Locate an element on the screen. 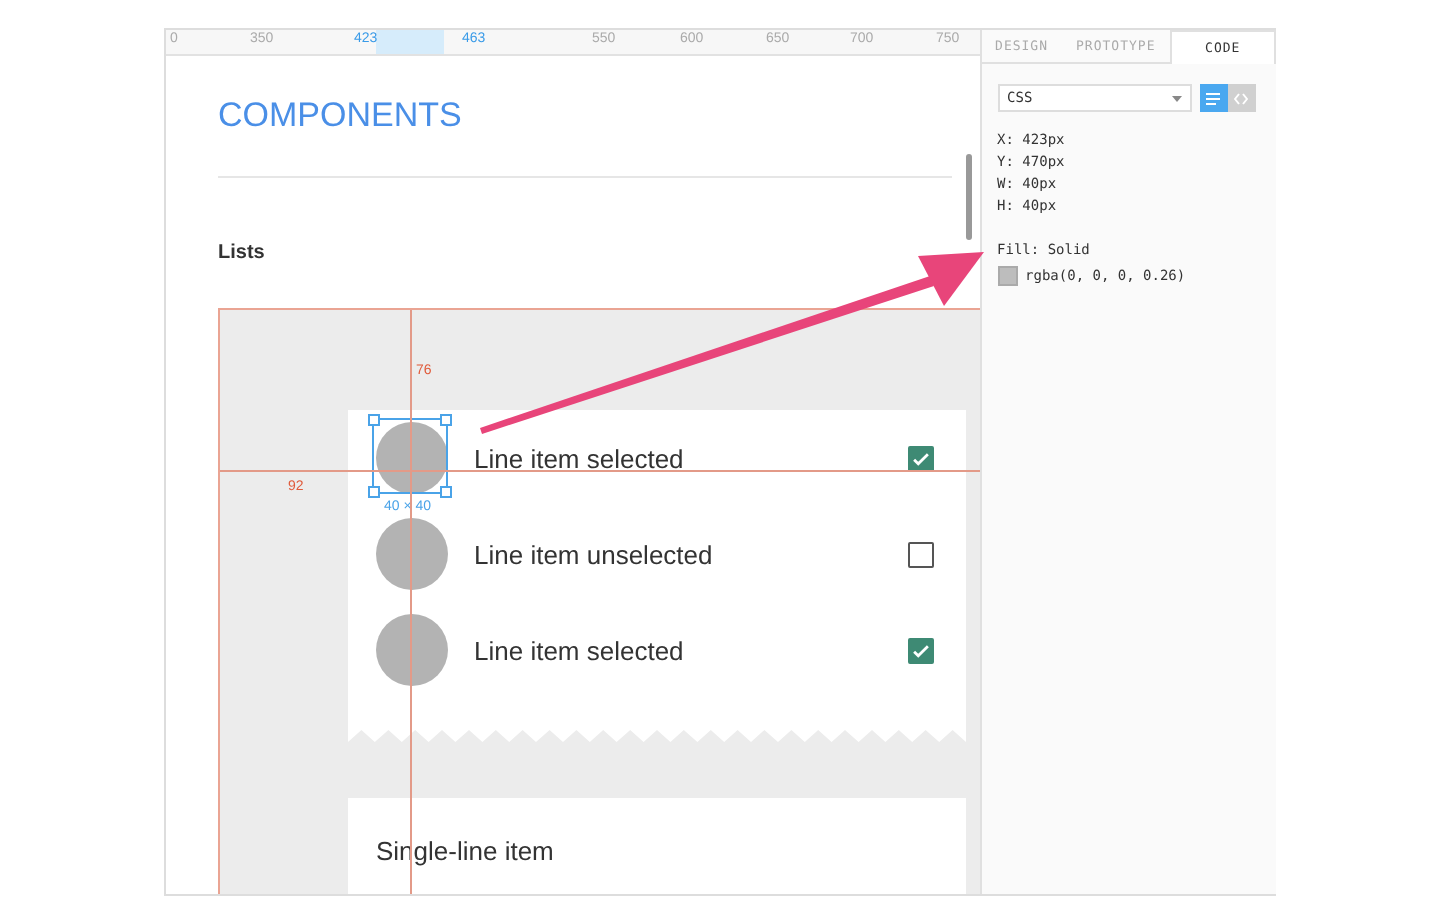 Image resolution: width=1440 pixels, height=912 pixels. lines-icon is located at coordinates (1213, 98).